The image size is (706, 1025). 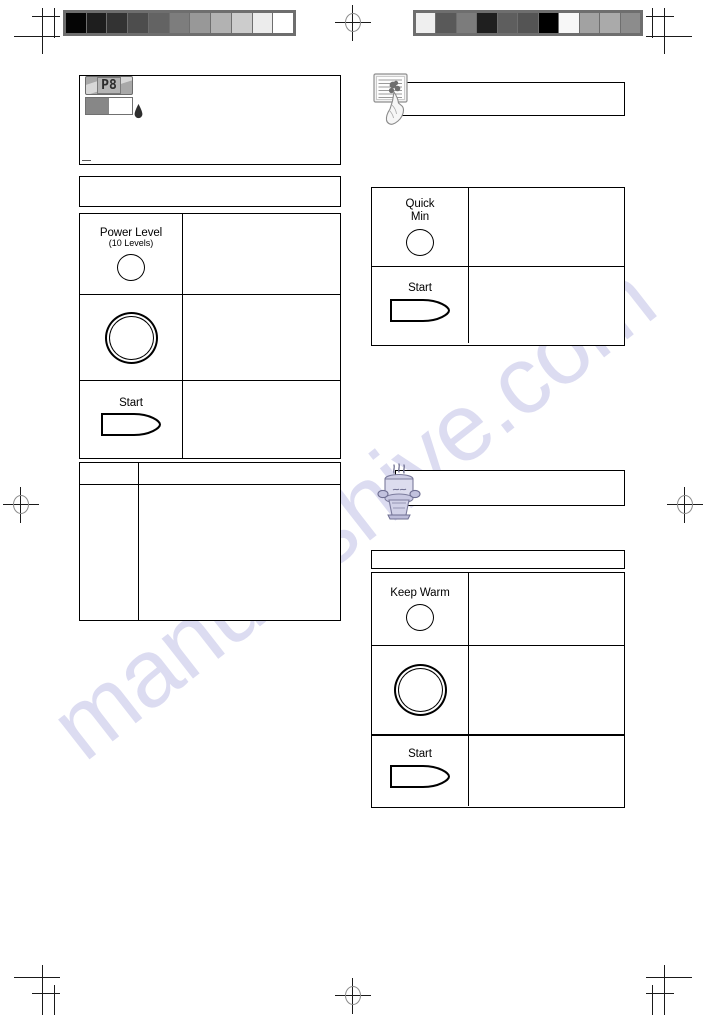 I want to click on quick-min-steps-table: Quick Min Start, so click(x=498, y=266).